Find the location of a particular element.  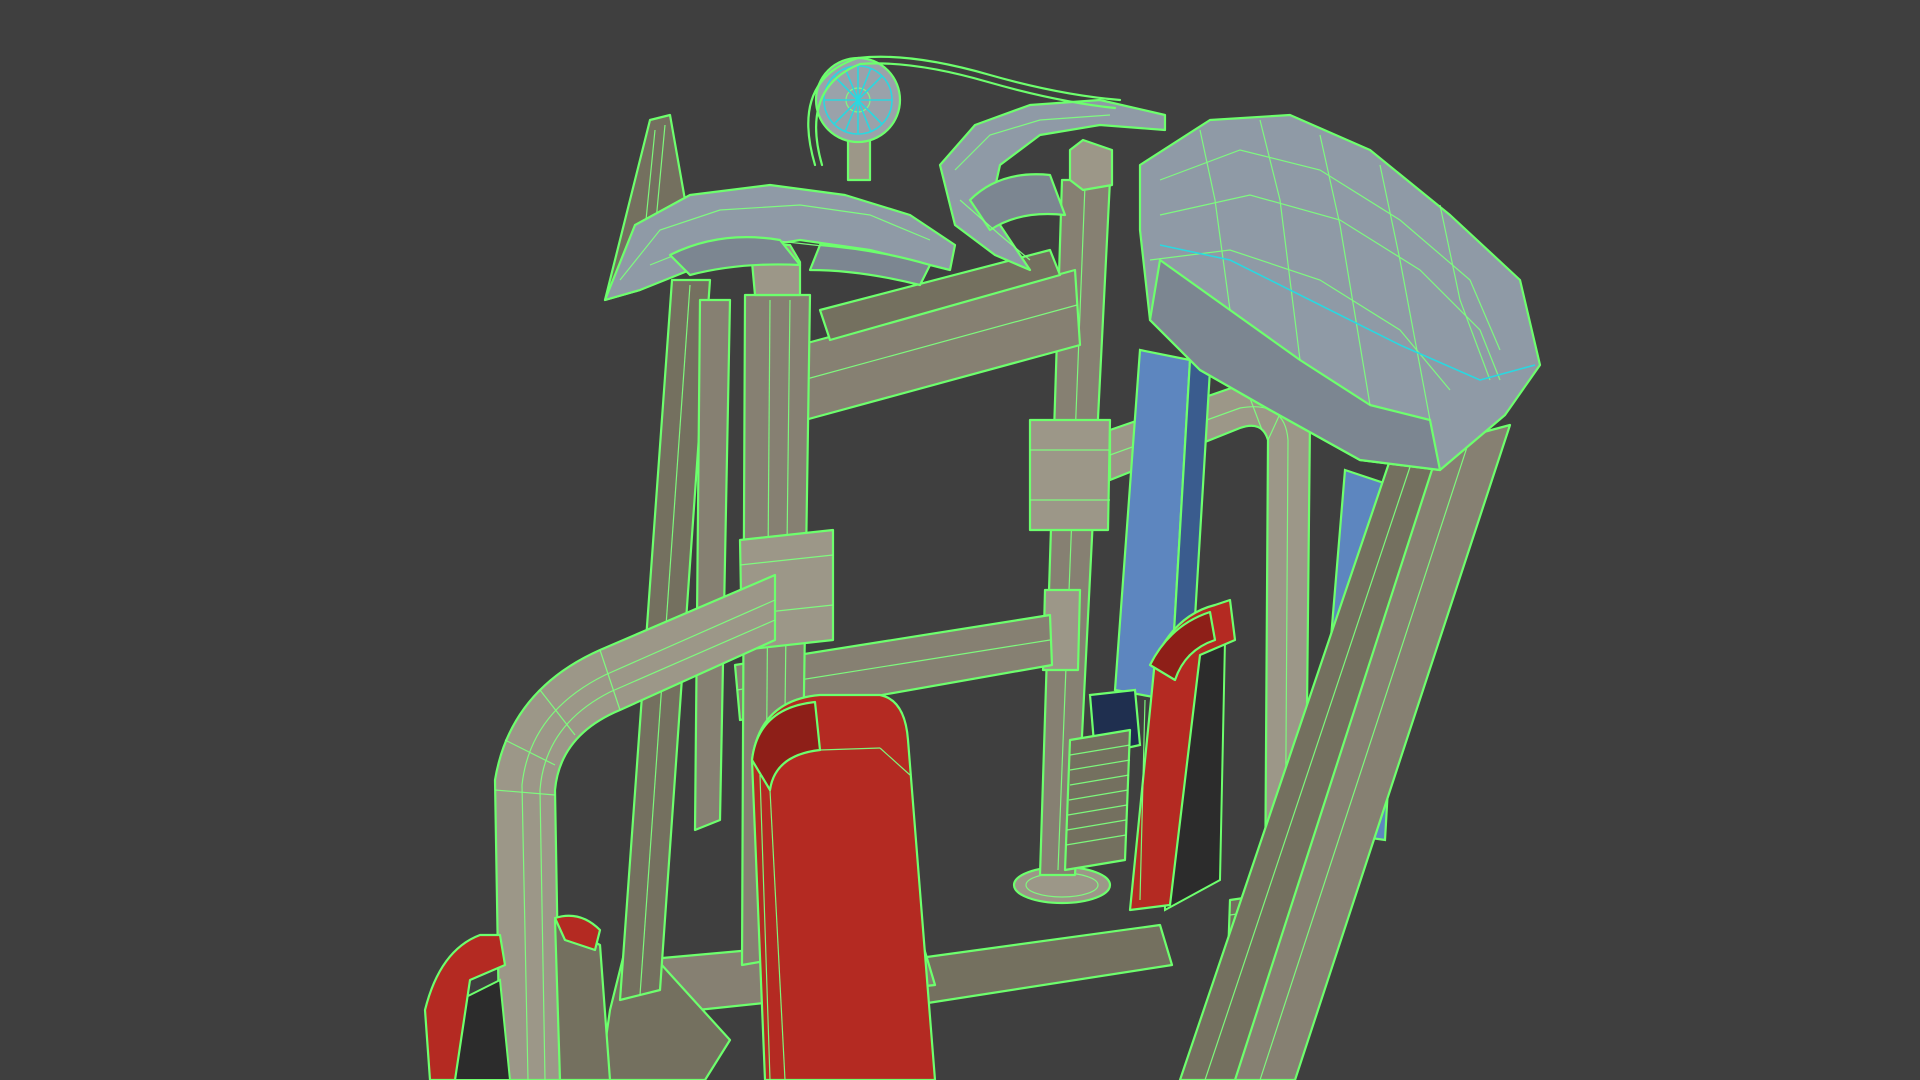

front-seat-pad is located at coordinates (843, 886).